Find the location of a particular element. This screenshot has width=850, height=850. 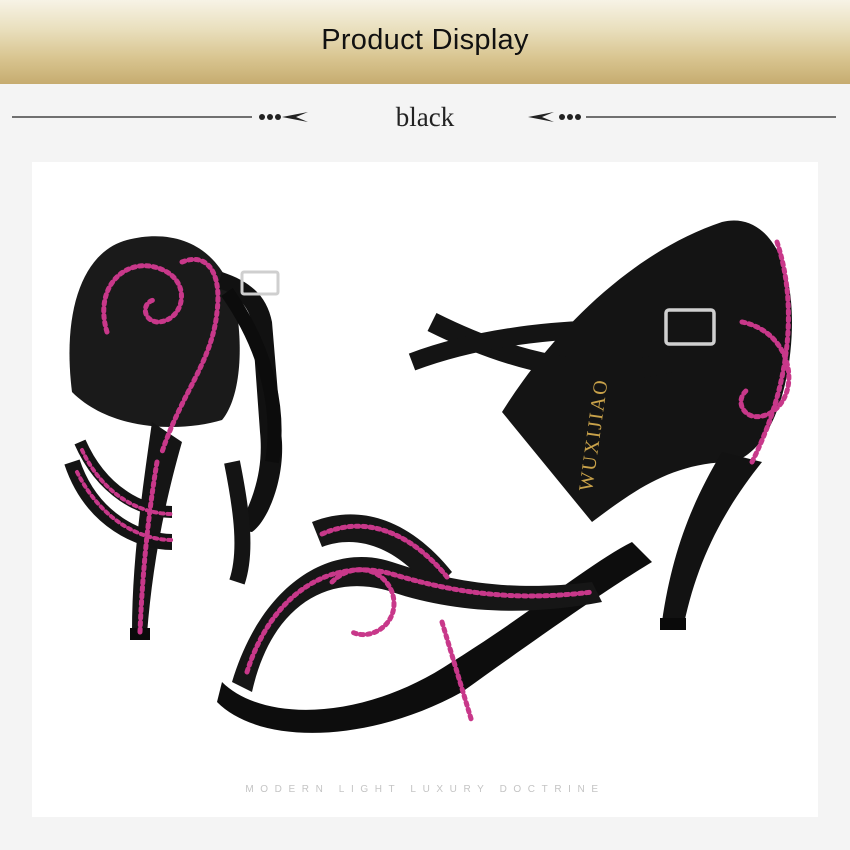

tagline: MODERN LIGHT LUXURY DOCTRINE is located at coordinates (425, 789).